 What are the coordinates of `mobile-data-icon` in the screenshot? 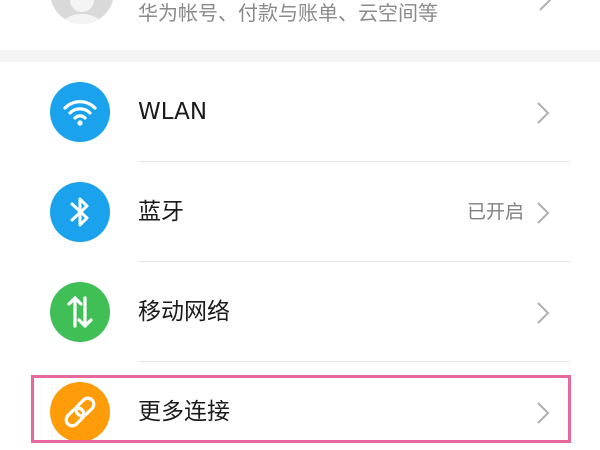 It's located at (80, 312).